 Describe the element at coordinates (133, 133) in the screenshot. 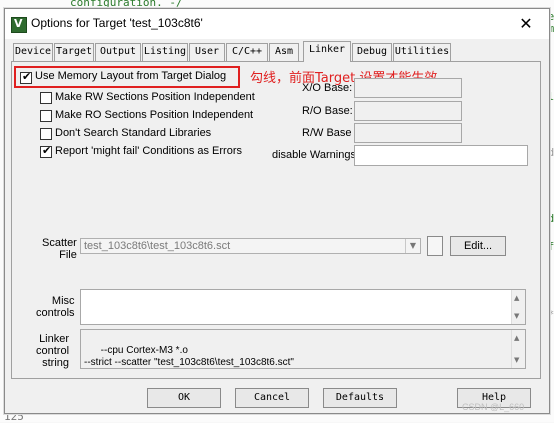

I see `dont-search-libs-label: Don't Search Standard Libraries` at that location.